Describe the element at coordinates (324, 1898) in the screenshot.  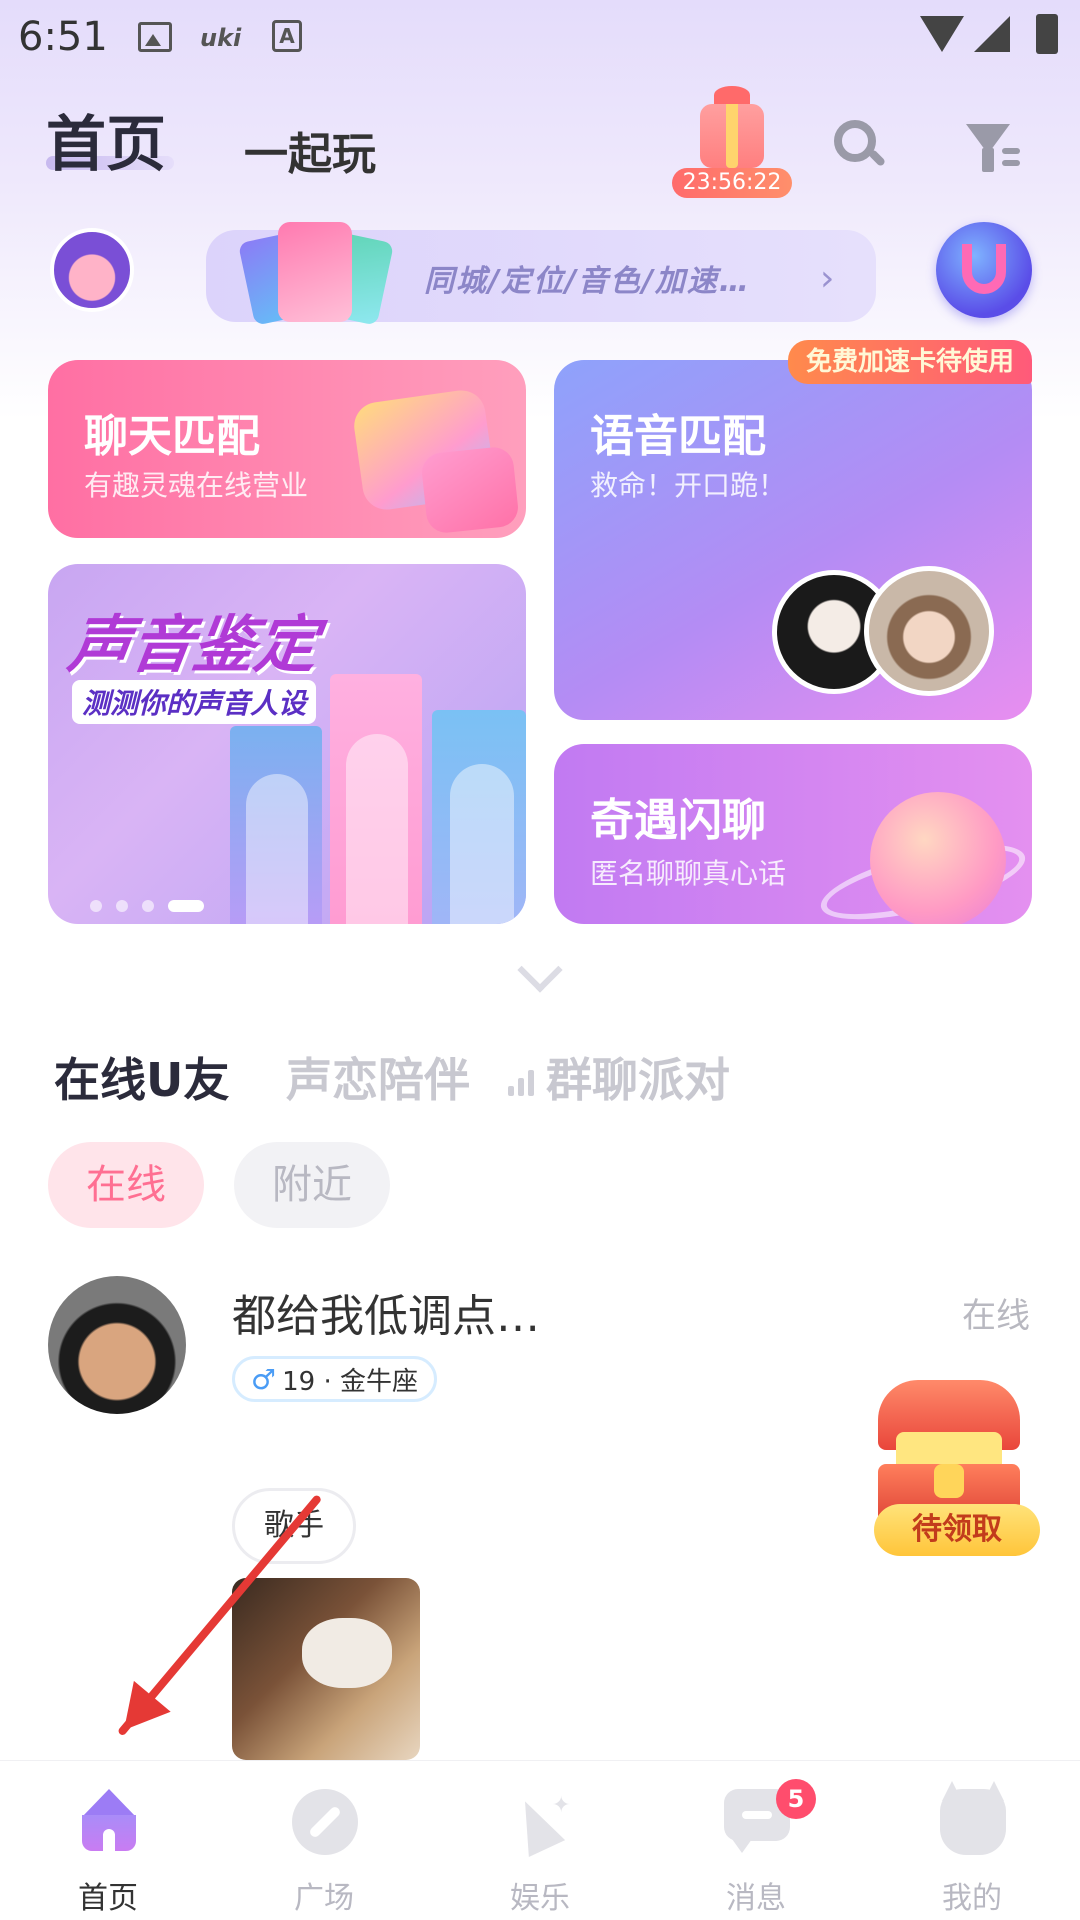
I see `nav-label: 广场` at that location.